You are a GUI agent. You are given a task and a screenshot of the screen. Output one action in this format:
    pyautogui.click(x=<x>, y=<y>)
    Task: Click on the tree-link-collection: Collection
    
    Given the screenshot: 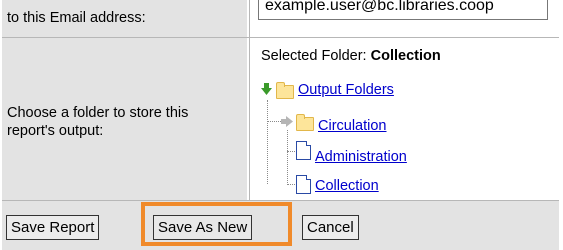 What is the action you would take?
    pyautogui.click(x=347, y=186)
    